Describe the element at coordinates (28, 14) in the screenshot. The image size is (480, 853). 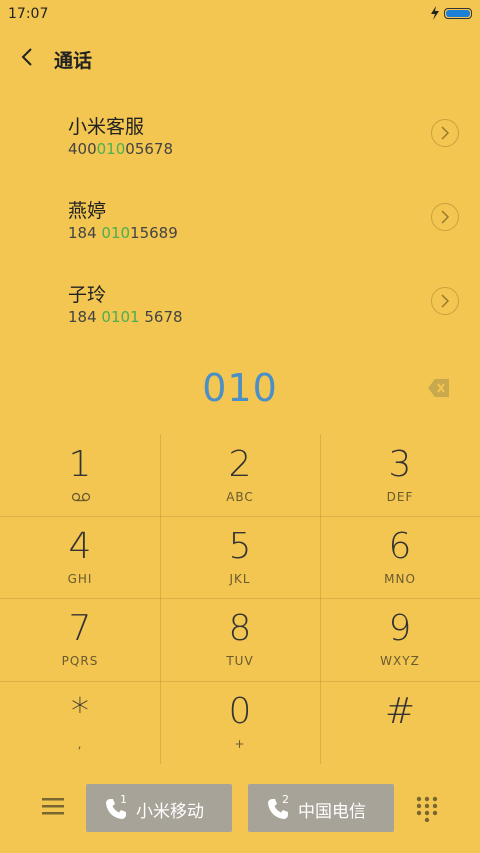
I see `status-time: 17:07` at that location.